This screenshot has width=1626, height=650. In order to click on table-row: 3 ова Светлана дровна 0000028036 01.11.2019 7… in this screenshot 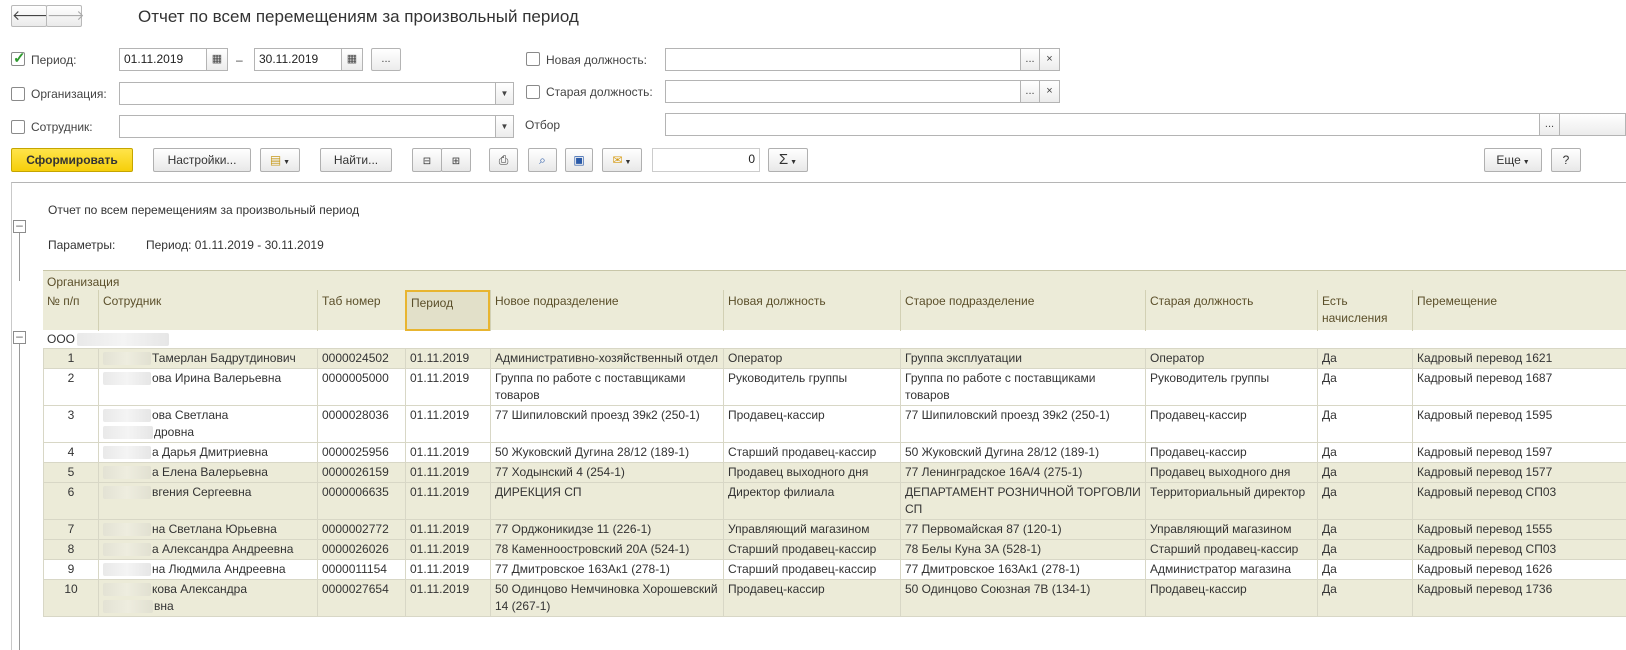, I will do `click(834, 424)`.